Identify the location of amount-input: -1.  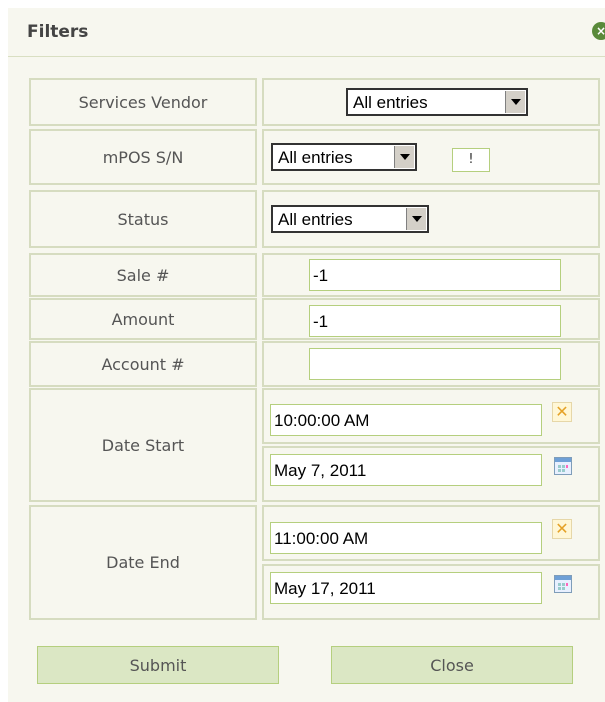
(435, 321).